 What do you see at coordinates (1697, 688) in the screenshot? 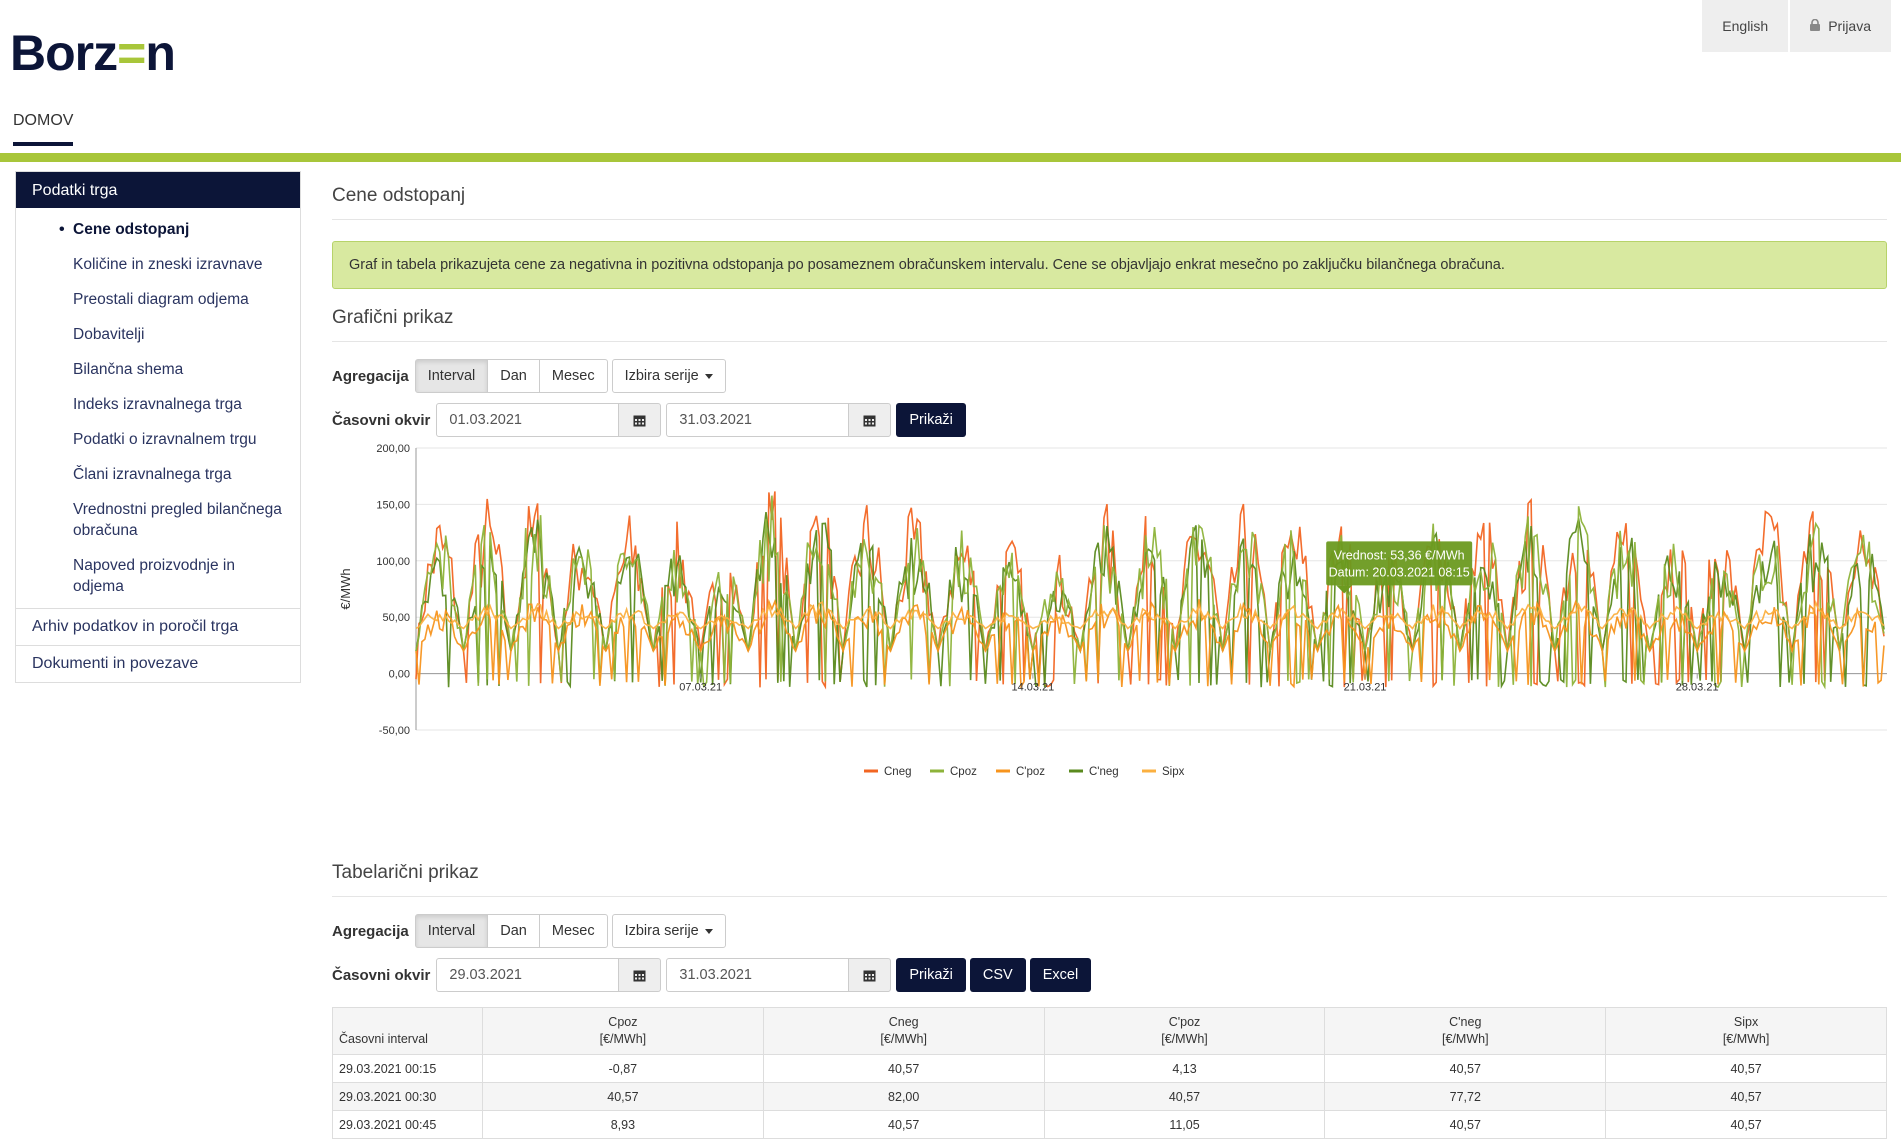
I see `x-tick-label: 28.03.21` at bounding box center [1697, 688].